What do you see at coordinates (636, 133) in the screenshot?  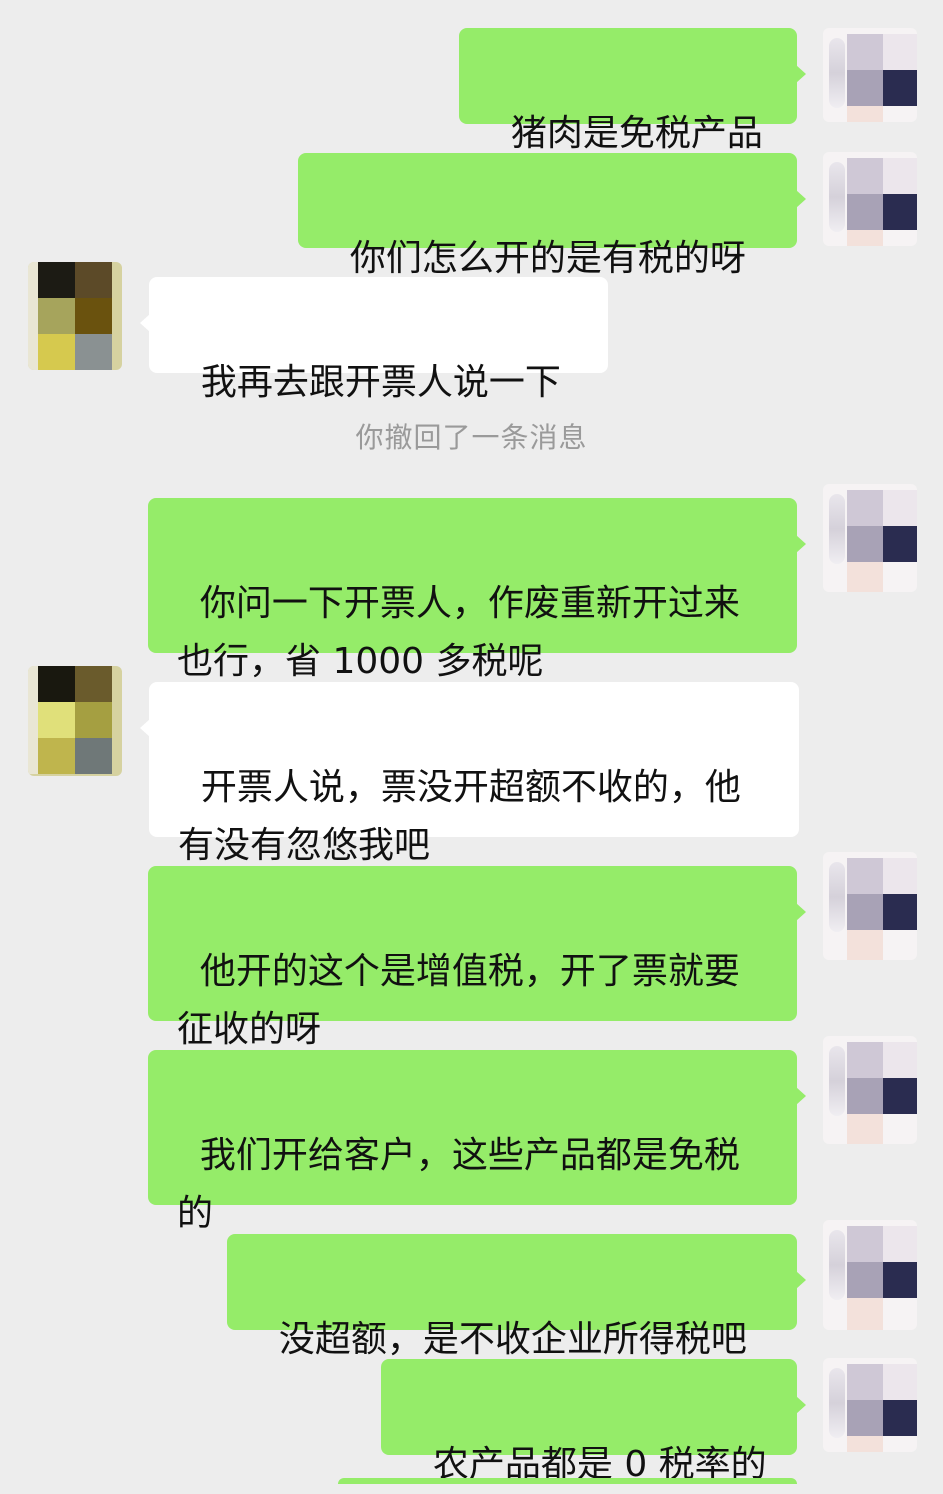 I see `message-text: 猪肉是免税产品` at bounding box center [636, 133].